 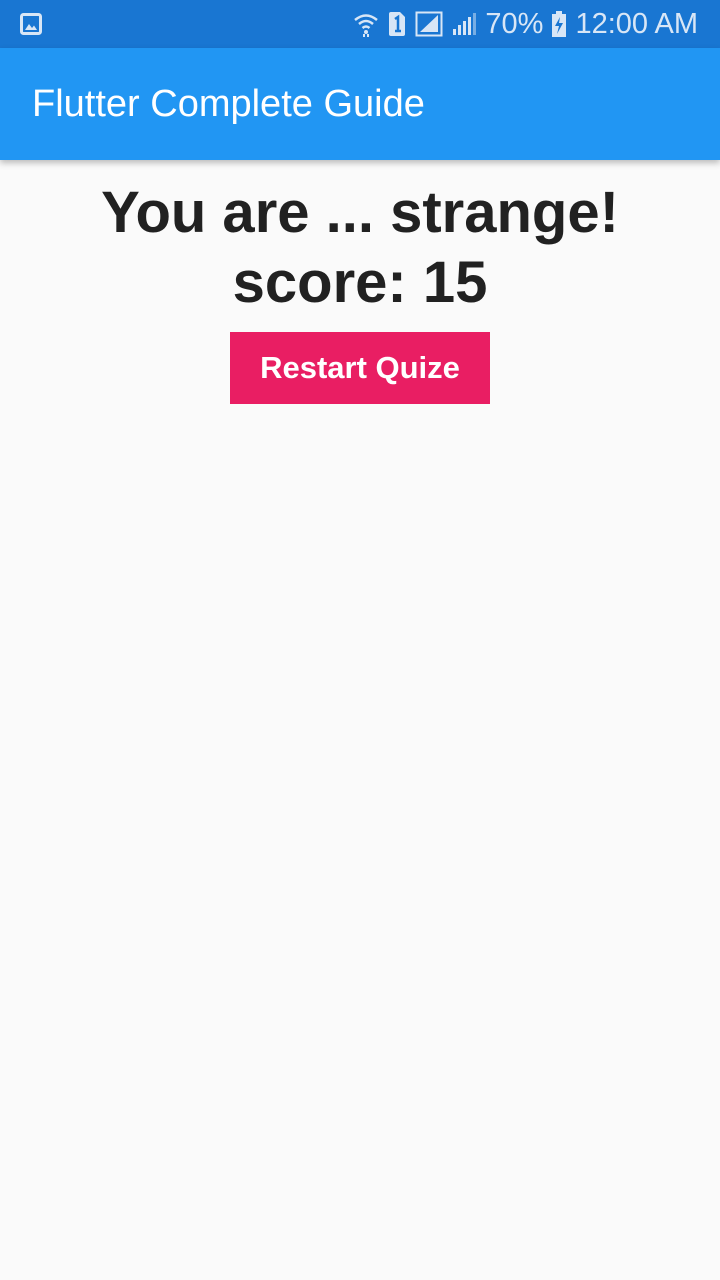 I want to click on result-message: You are ... strange!, so click(x=360, y=212).